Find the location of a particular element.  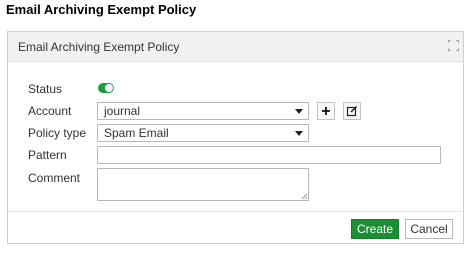

status-row: Status is located at coordinates (235, 89).